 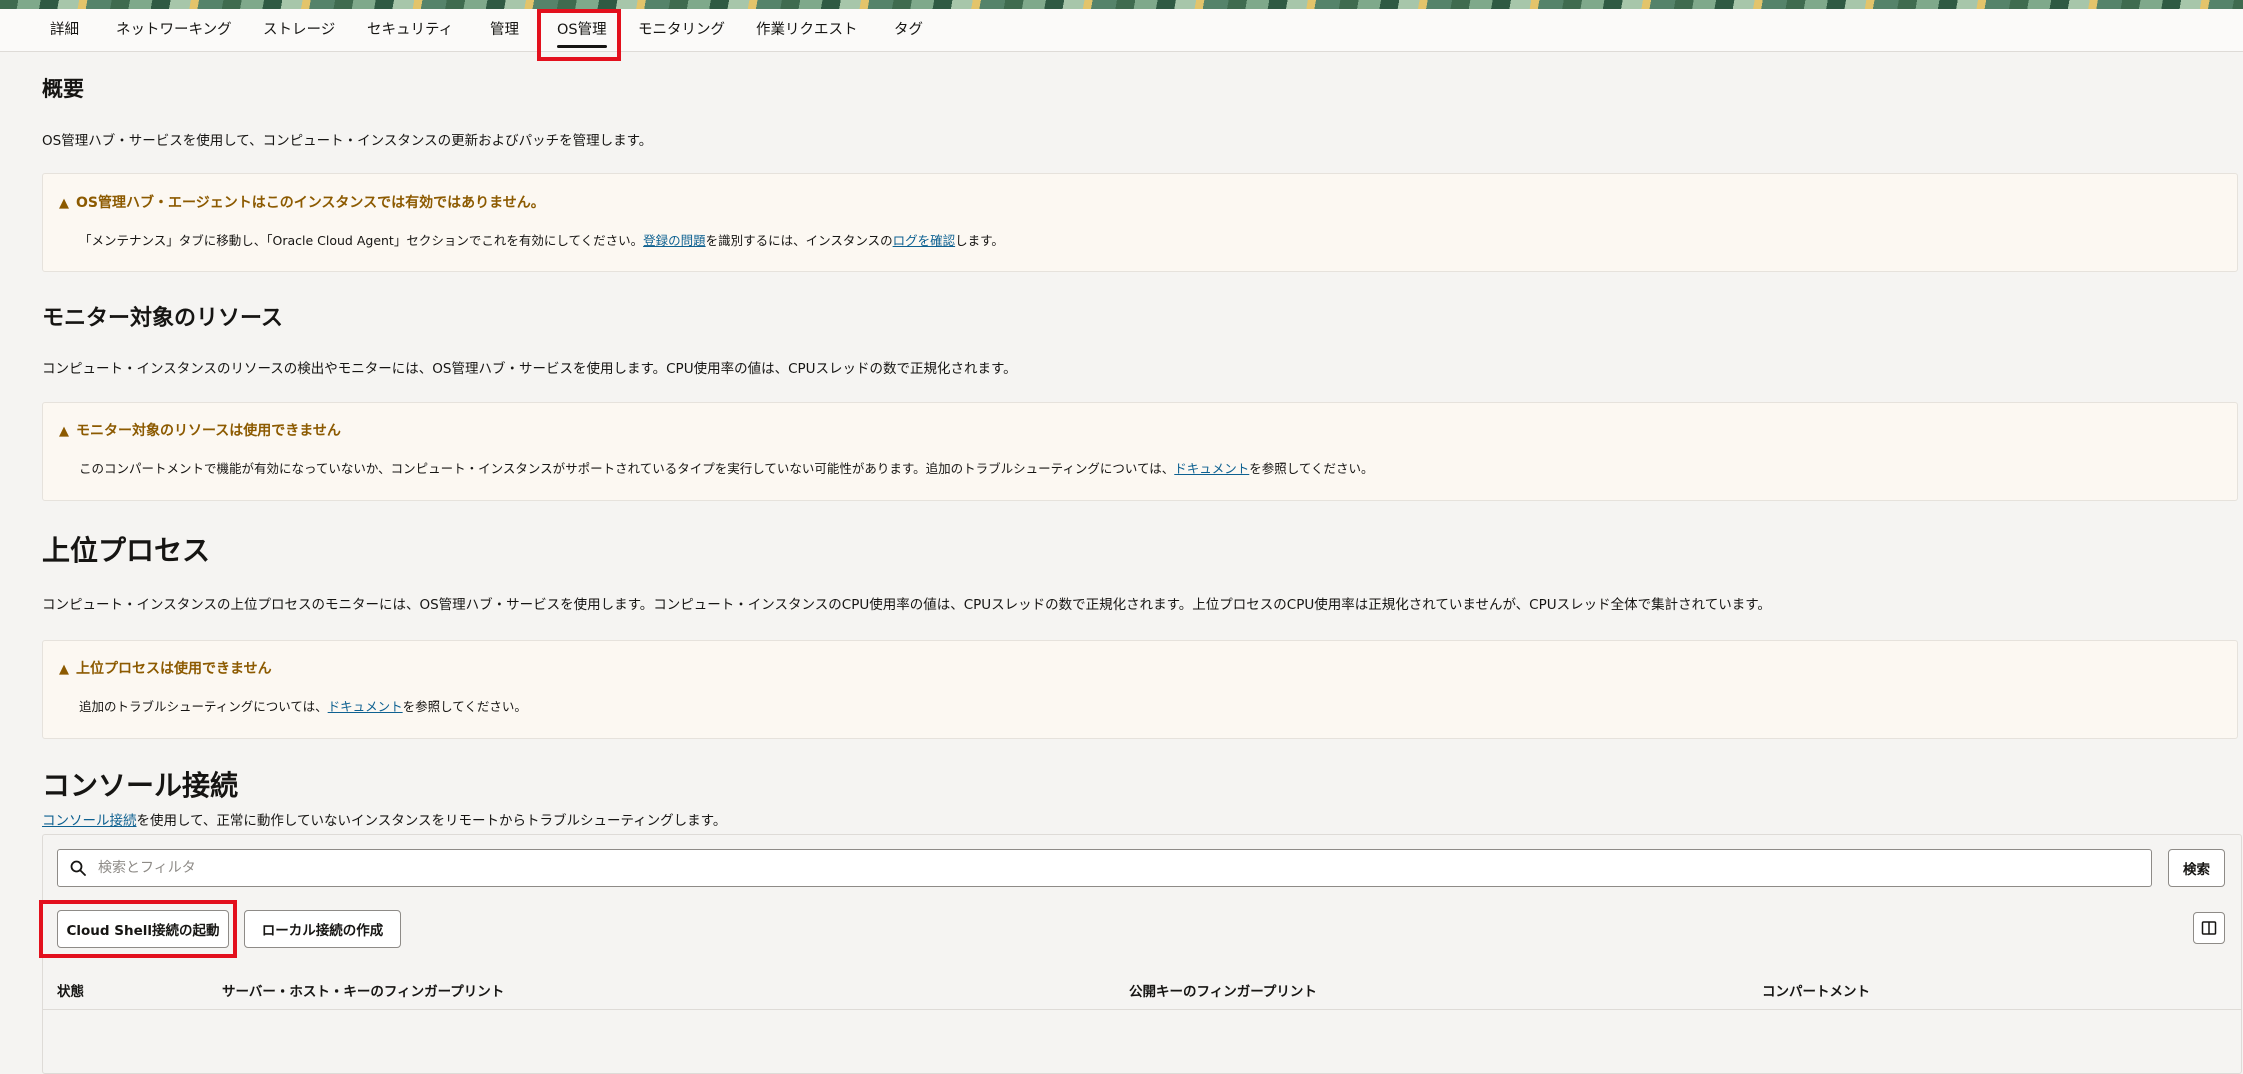 What do you see at coordinates (1116, 868) in the screenshot?
I see `search-input` at bounding box center [1116, 868].